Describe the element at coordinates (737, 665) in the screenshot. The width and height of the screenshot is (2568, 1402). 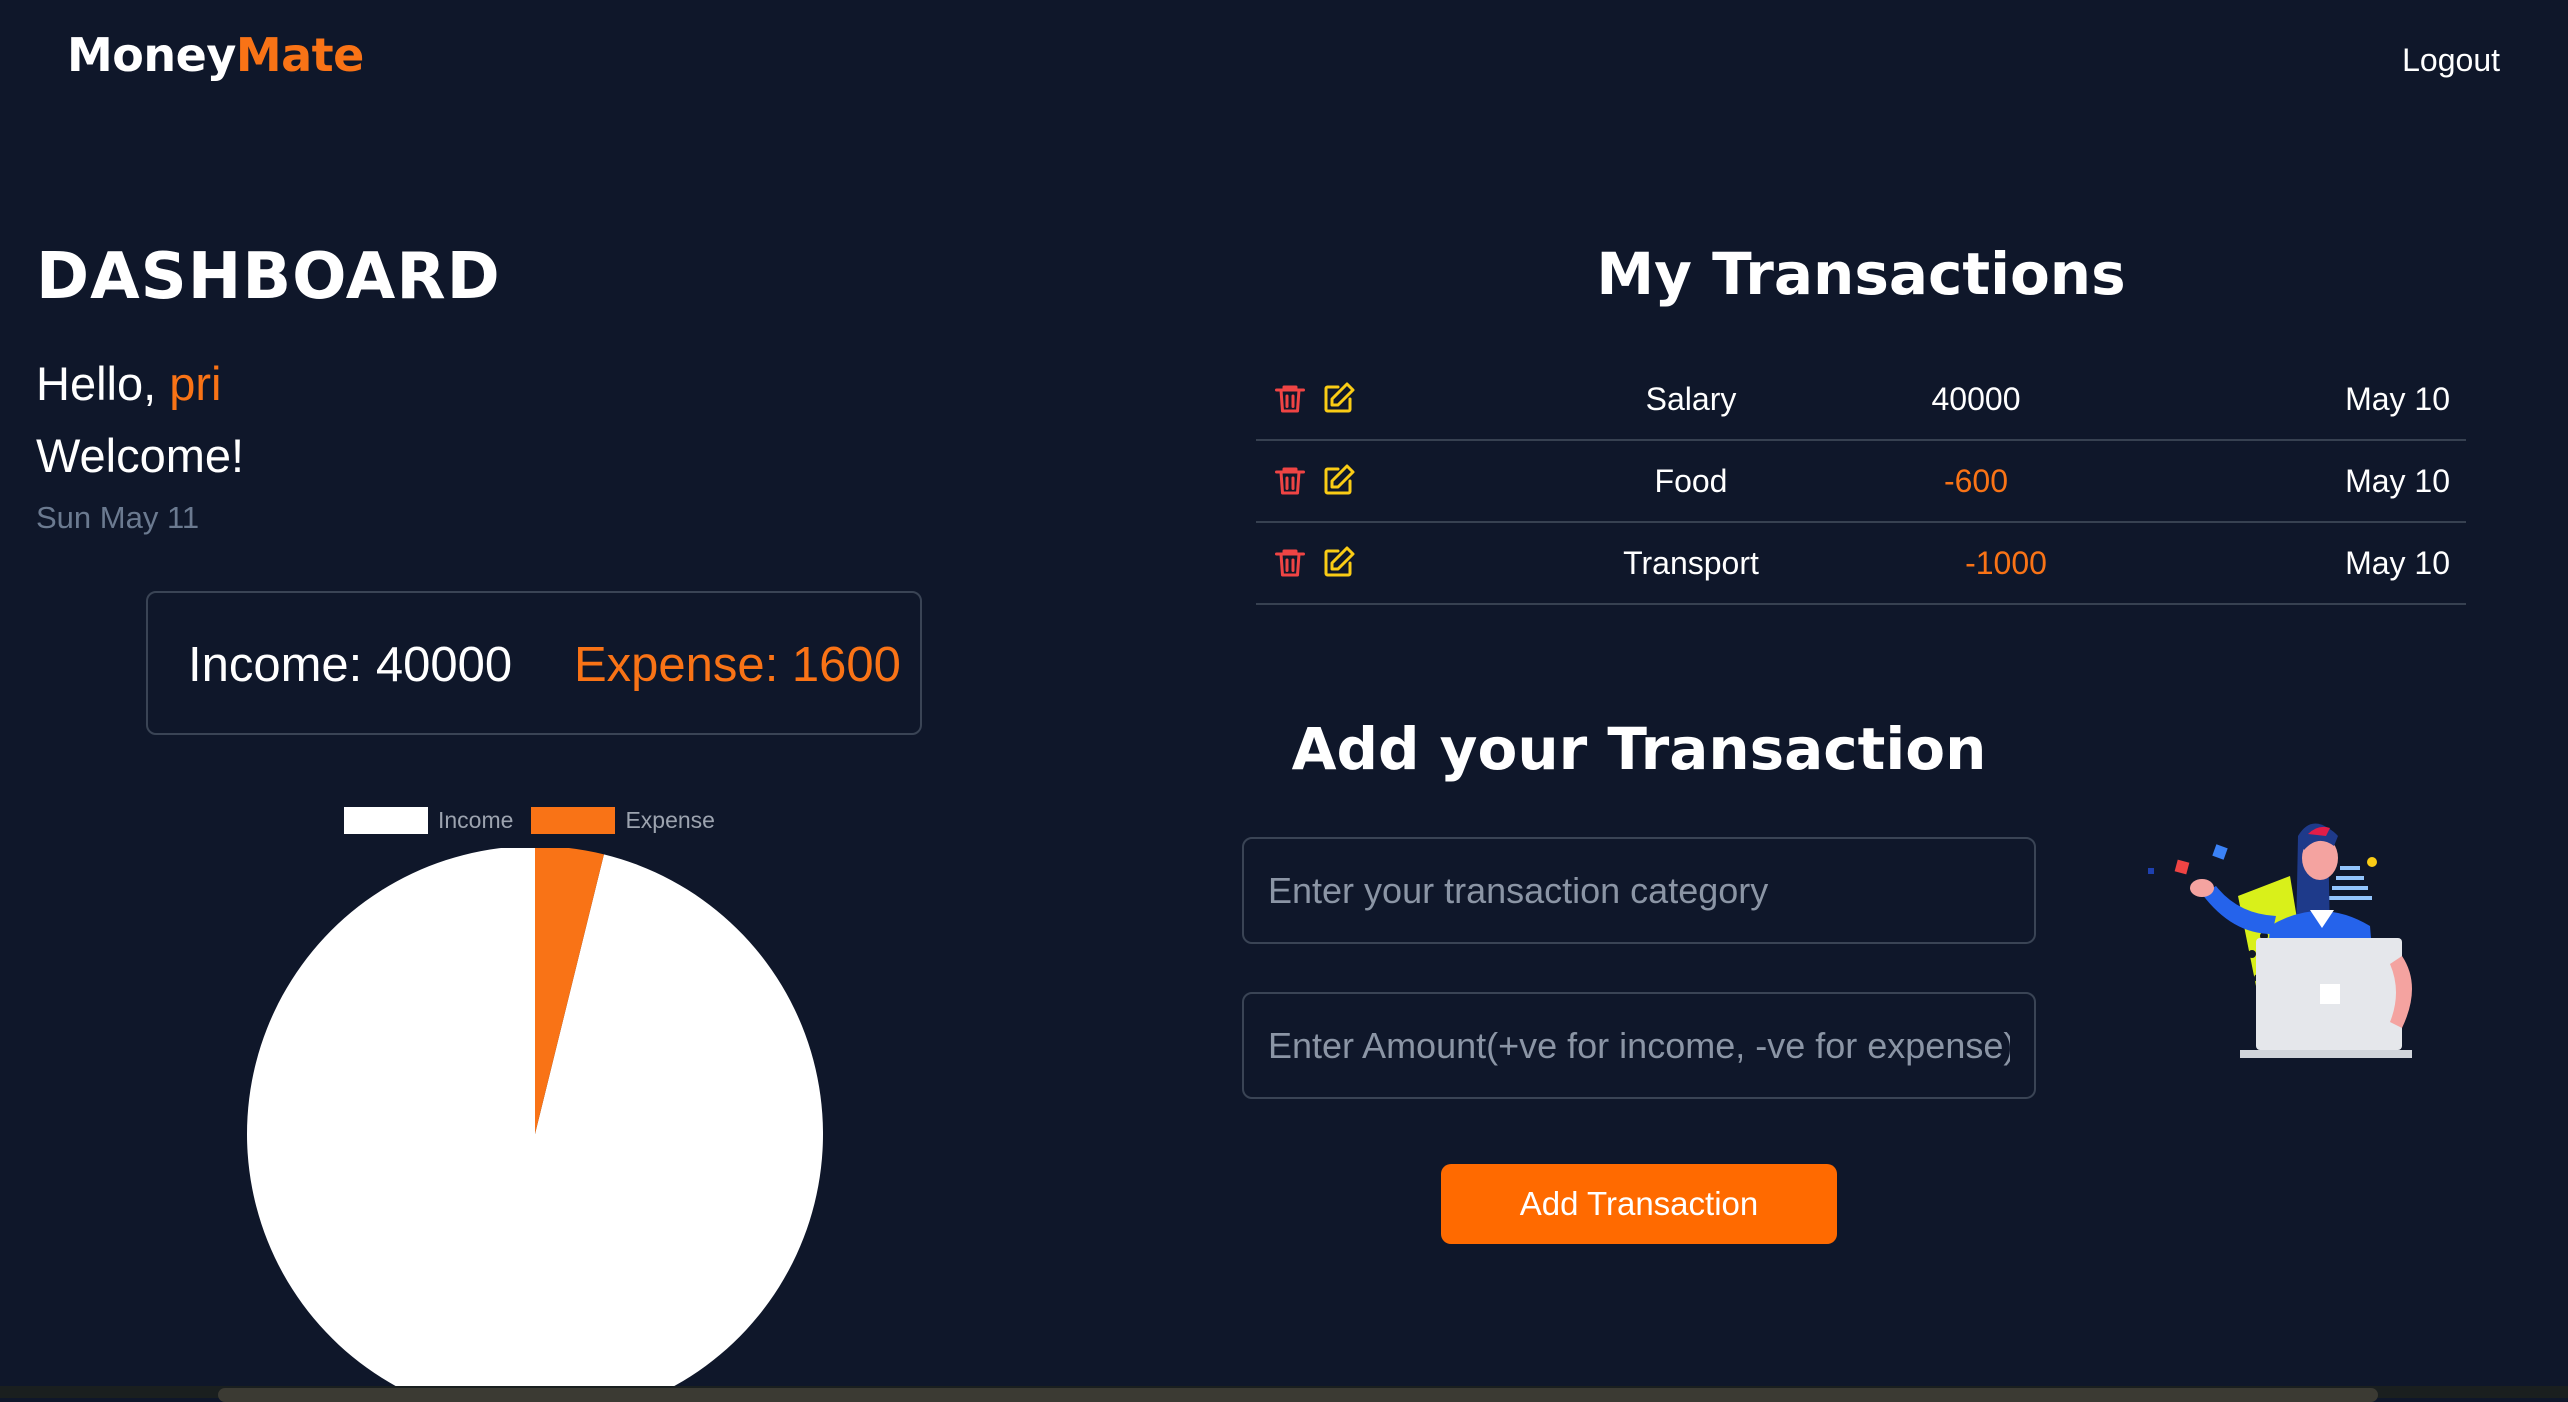
I see `expense-total: Expense: 1600` at that location.